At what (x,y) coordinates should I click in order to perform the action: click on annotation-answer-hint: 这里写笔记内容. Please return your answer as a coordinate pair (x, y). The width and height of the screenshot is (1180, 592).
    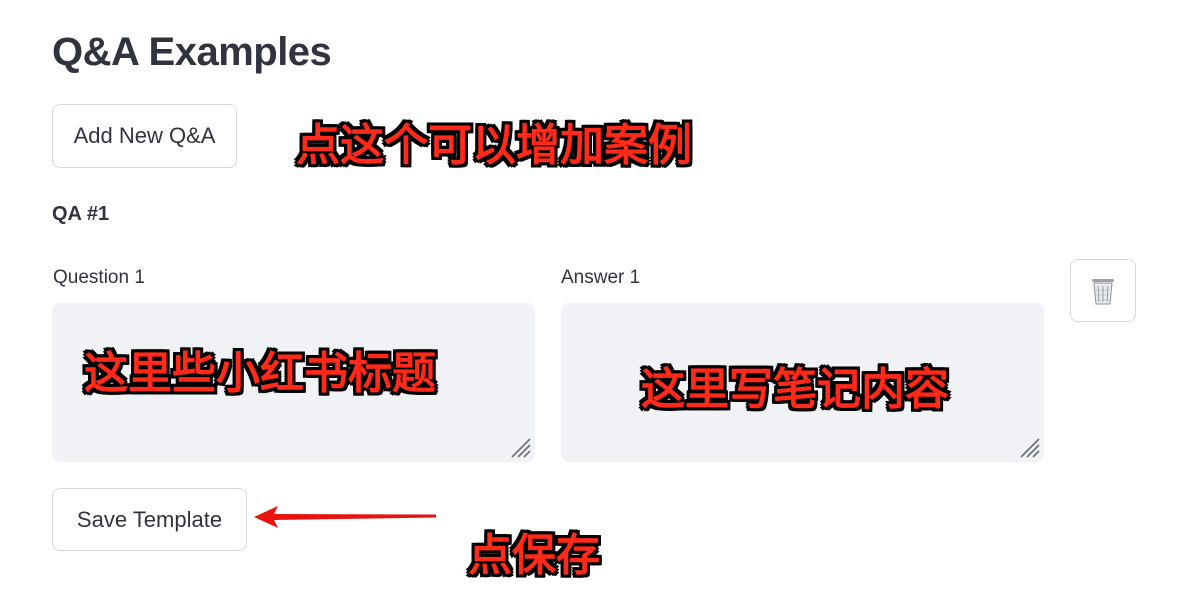
    Looking at the image, I should click on (795, 389).